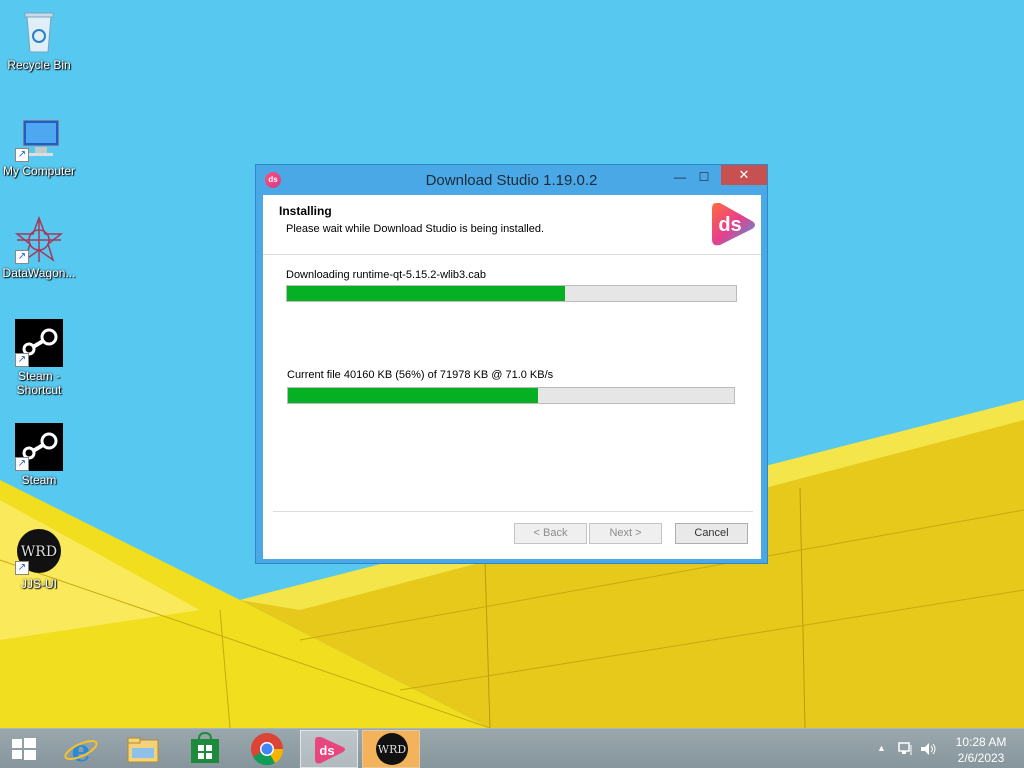  Describe the element at coordinates (906, 750) in the screenshot. I see `network-icon` at that location.